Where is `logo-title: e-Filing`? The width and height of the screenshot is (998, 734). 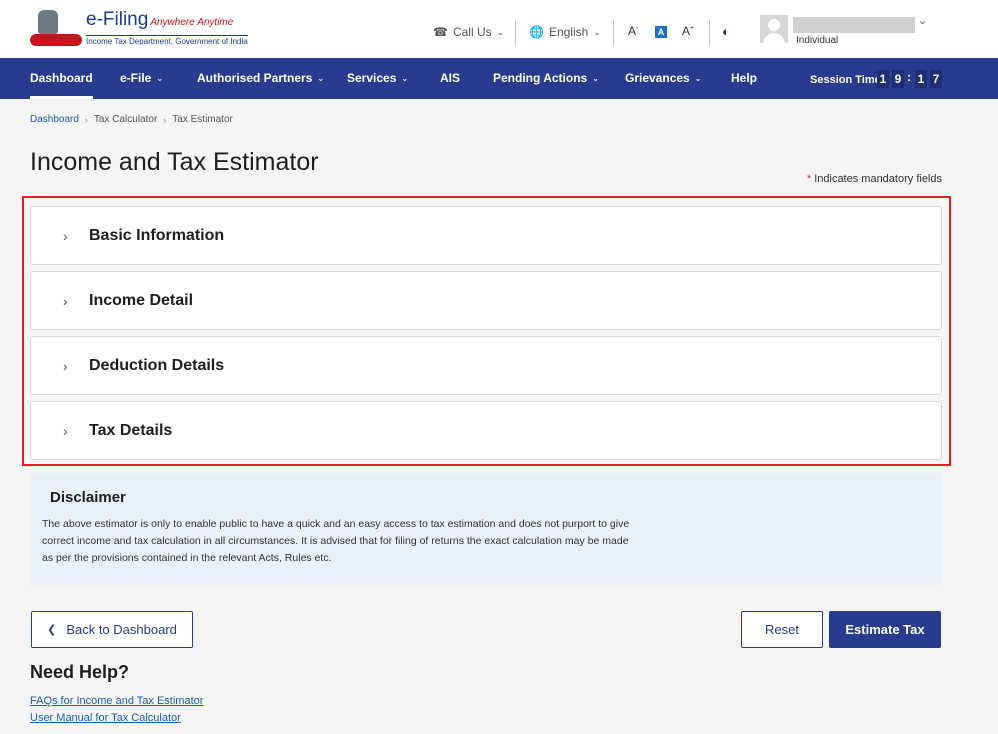 logo-title: e-Filing is located at coordinates (117, 19).